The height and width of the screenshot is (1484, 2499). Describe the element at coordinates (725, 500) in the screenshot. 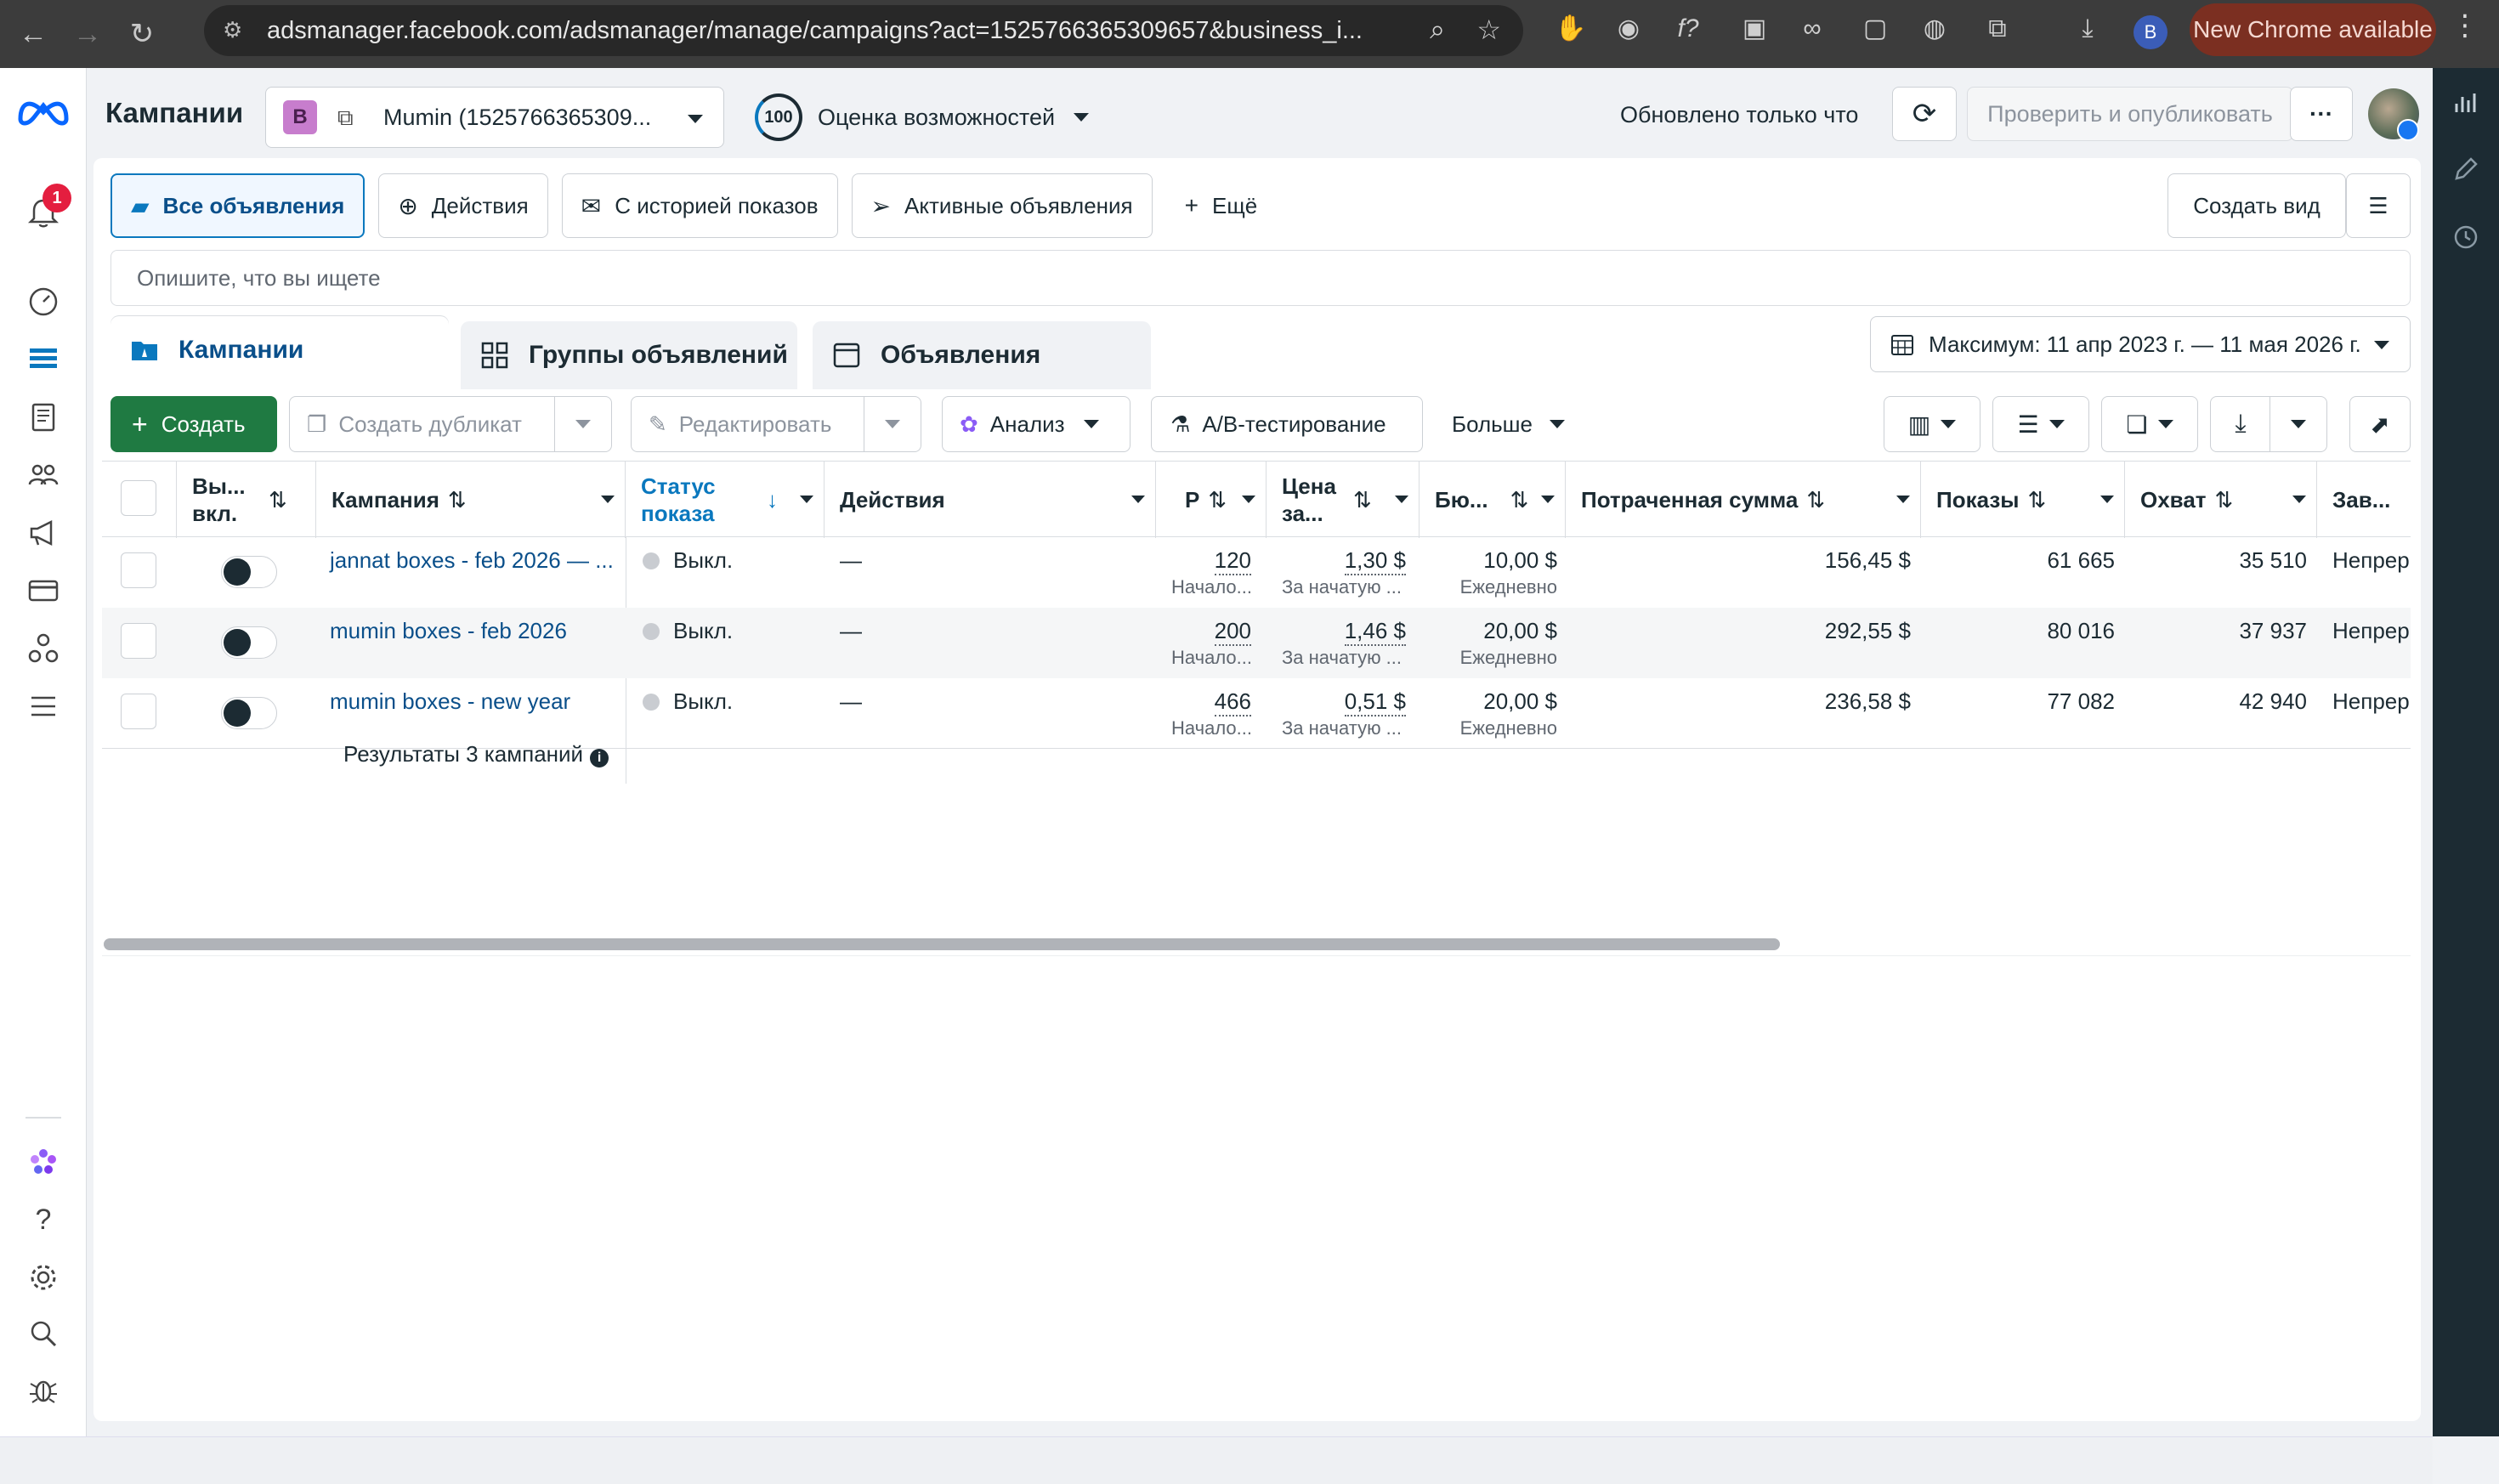

I see `header-delivery-status: Статус показа ↓` at that location.